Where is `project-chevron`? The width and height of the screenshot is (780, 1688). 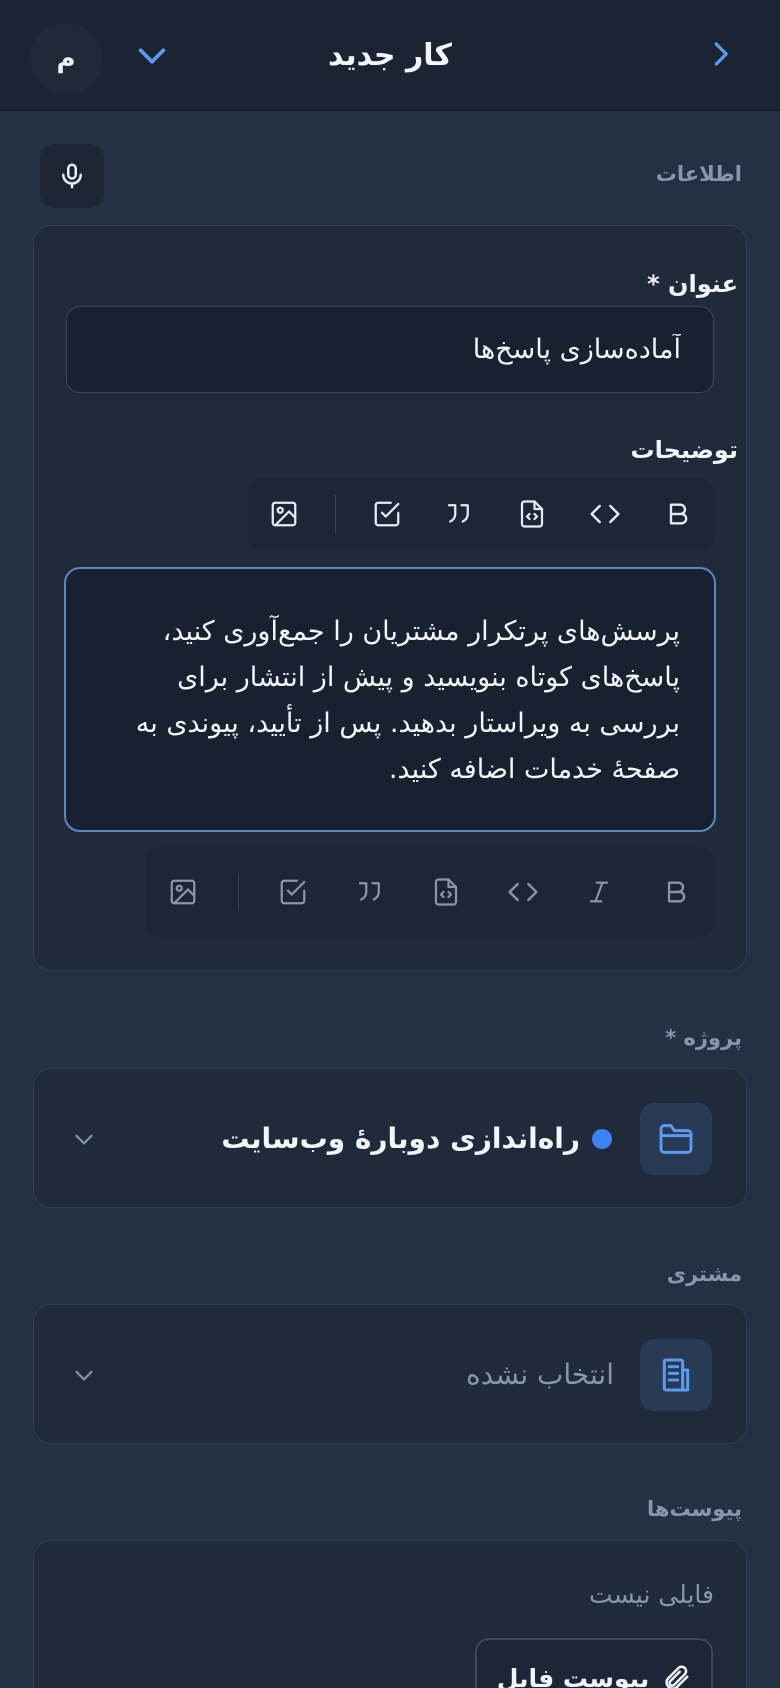
project-chevron is located at coordinates (84, 1139).